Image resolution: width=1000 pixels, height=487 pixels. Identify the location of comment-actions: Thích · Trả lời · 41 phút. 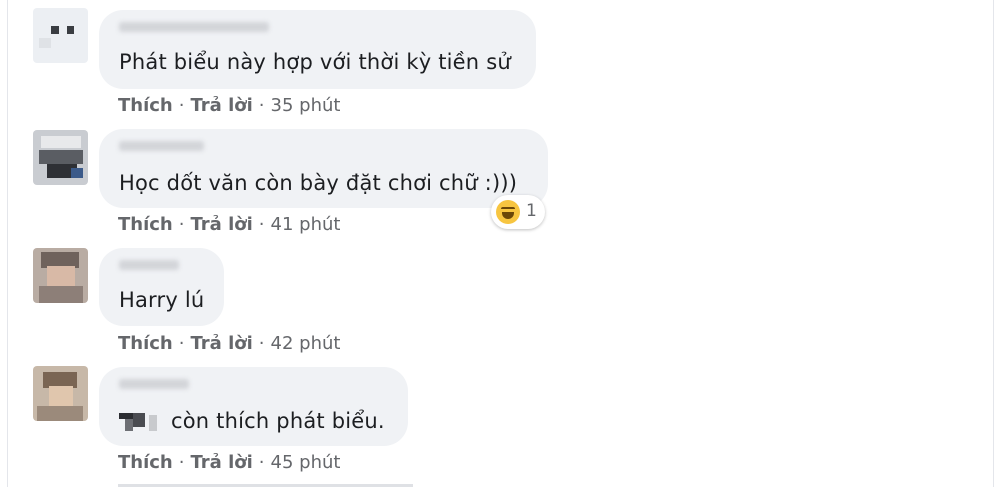
(229, 224).